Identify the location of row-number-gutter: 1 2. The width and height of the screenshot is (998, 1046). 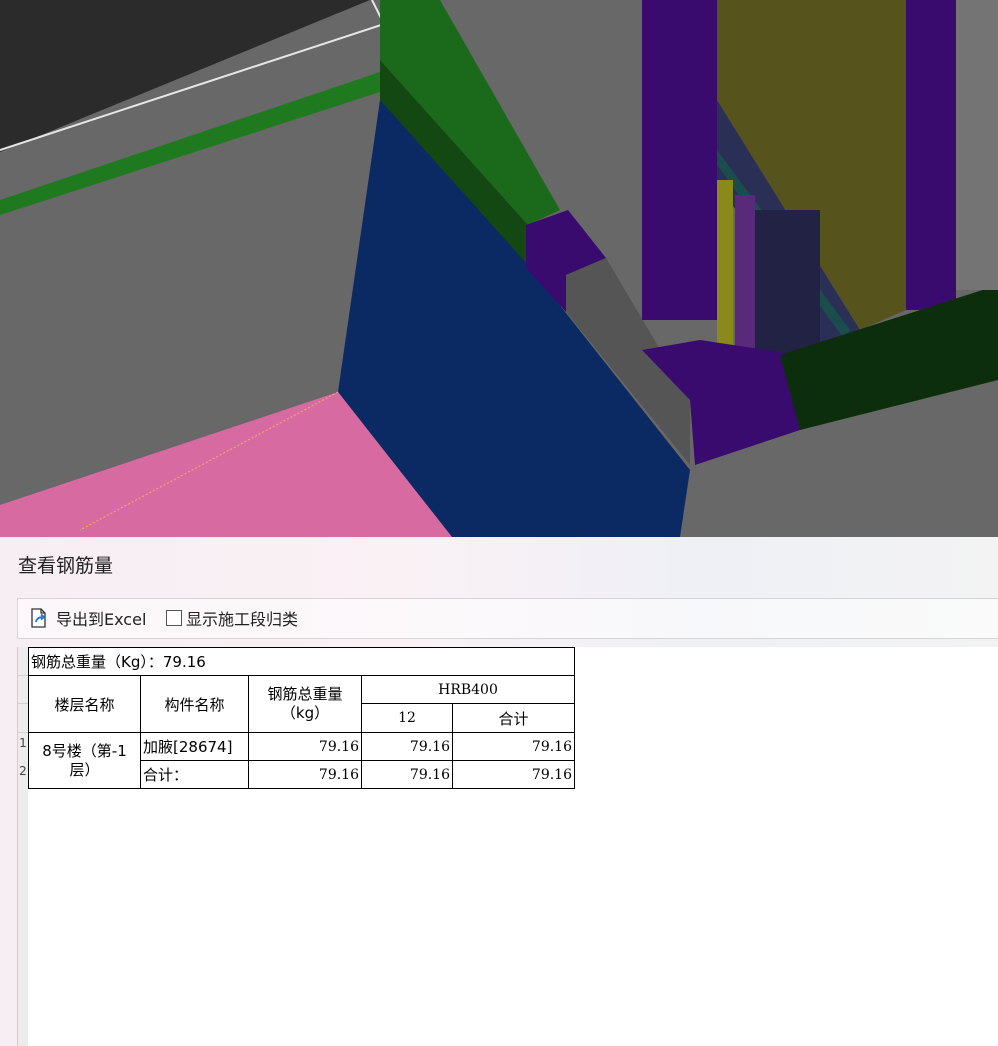
(23, 846).